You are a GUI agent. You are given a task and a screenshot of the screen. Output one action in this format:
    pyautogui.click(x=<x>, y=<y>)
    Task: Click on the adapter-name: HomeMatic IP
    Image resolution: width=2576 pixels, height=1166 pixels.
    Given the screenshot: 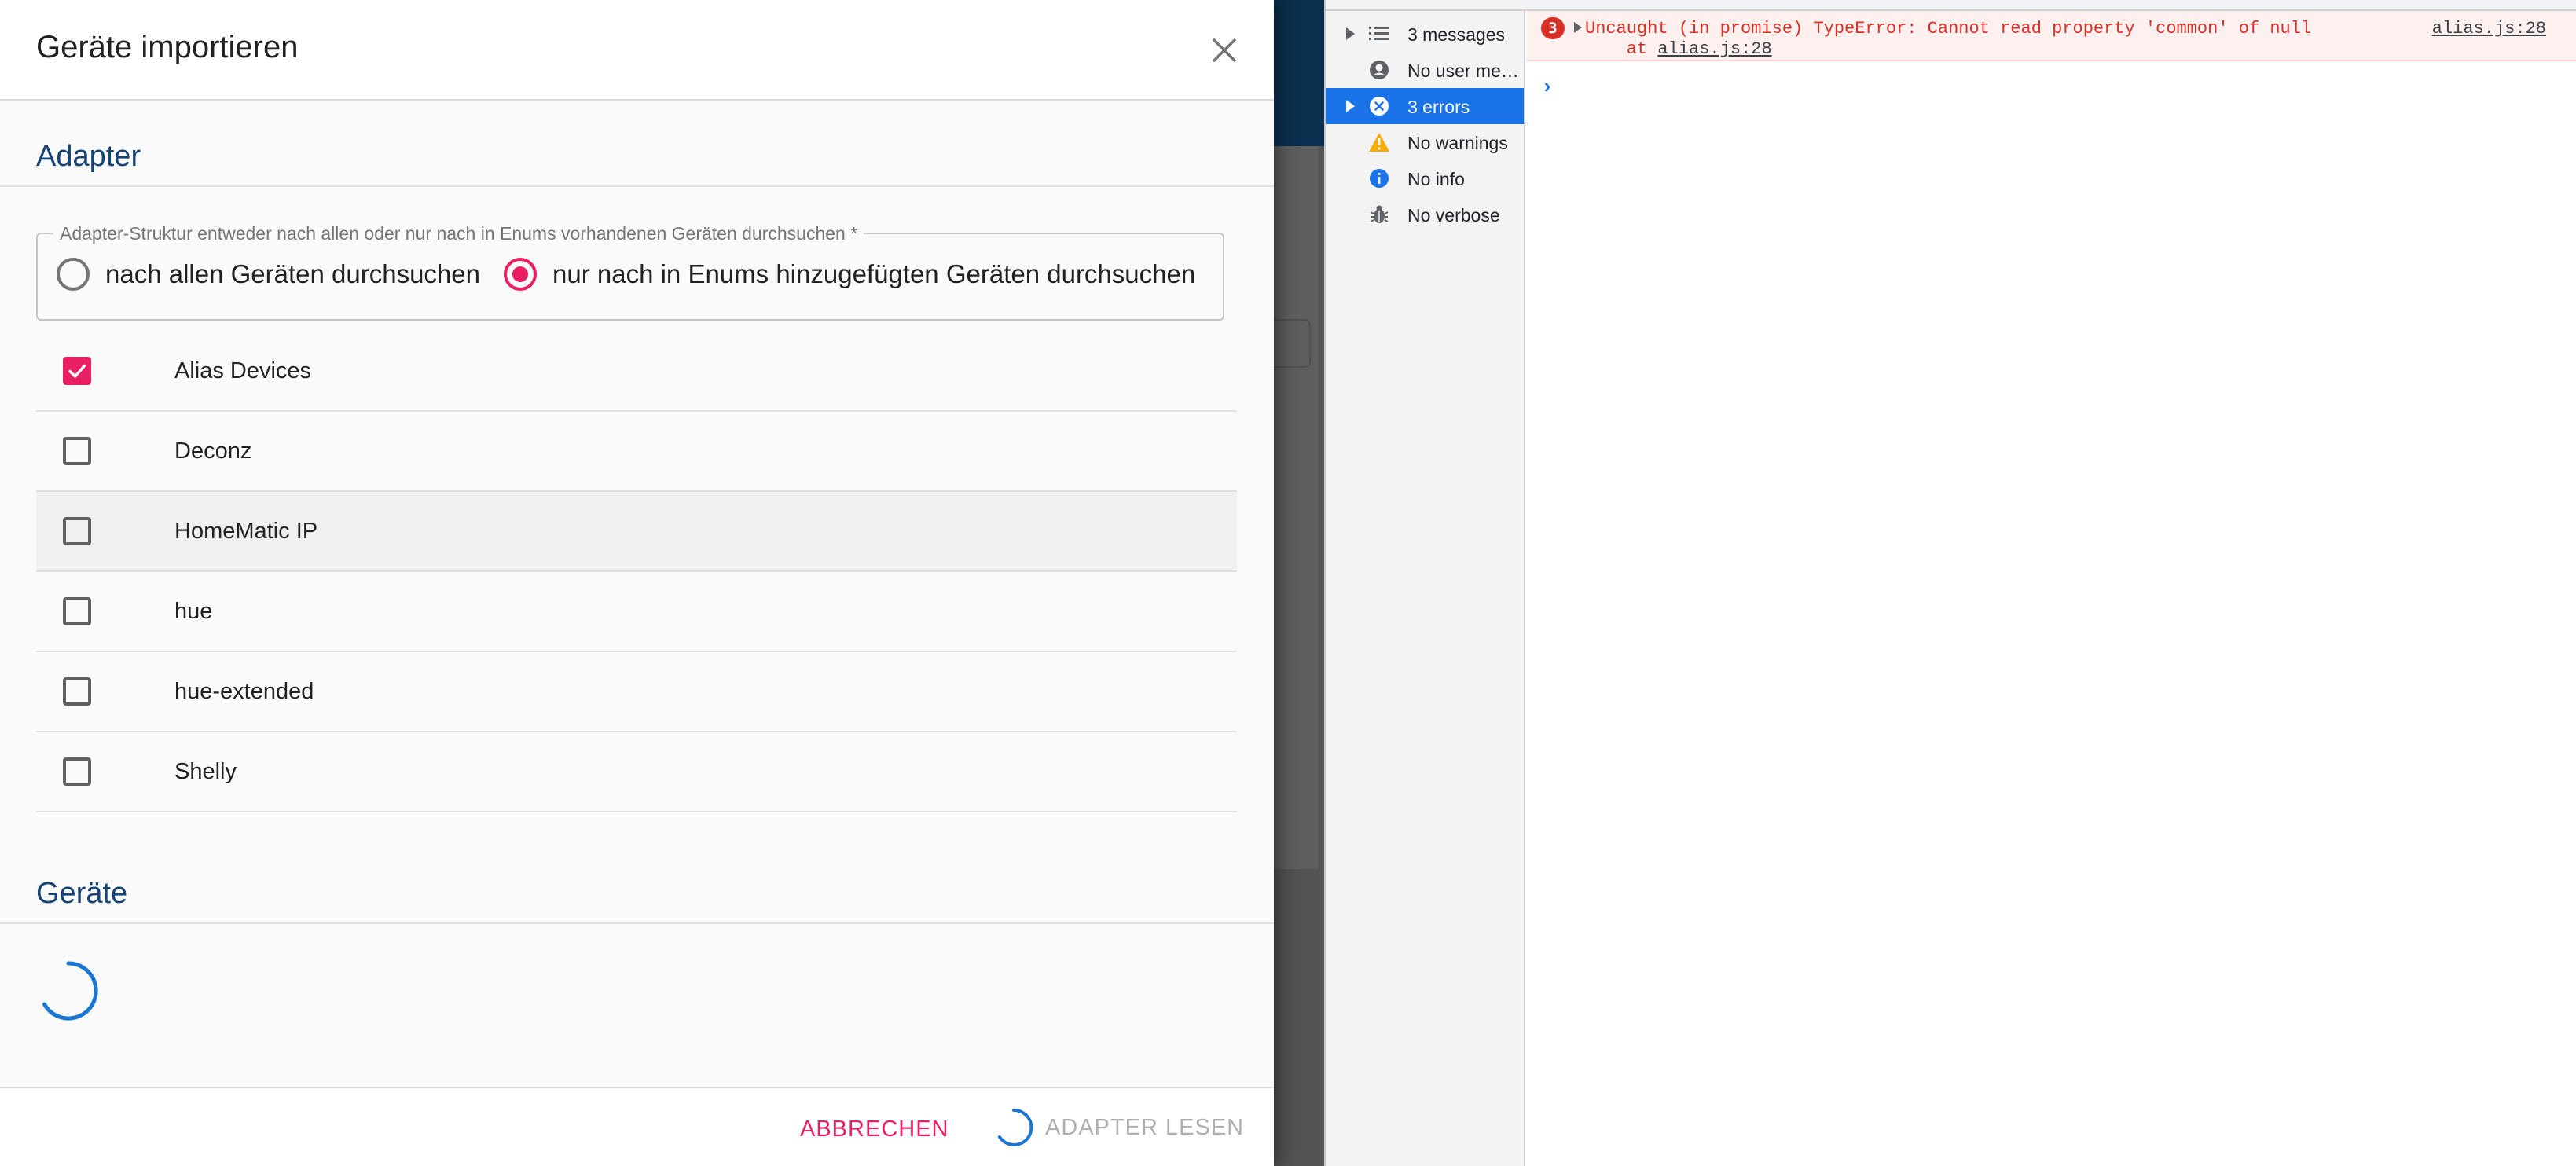 What is the action you would take?
    pyautogui.click(x=246, y=531)
    